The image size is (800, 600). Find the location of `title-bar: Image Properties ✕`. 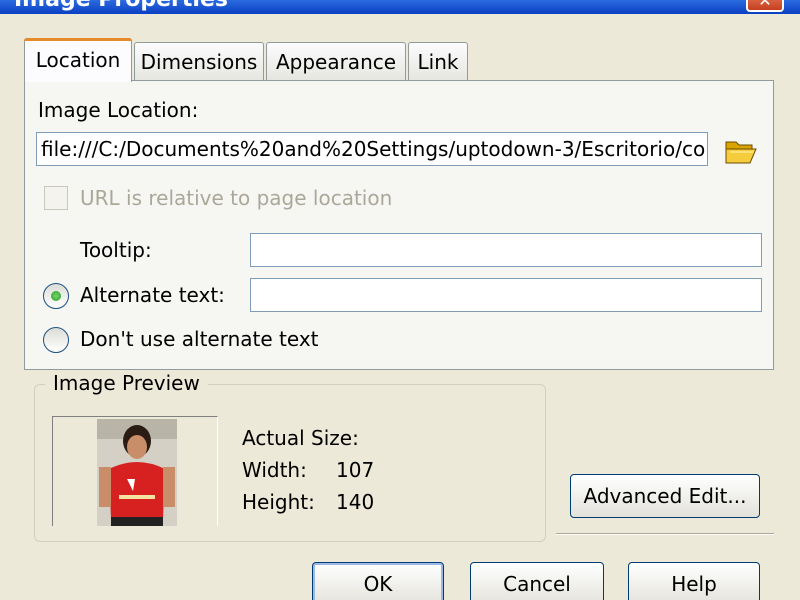

title-bar: Image Properties ✕ is located at coordinates (400, 7).